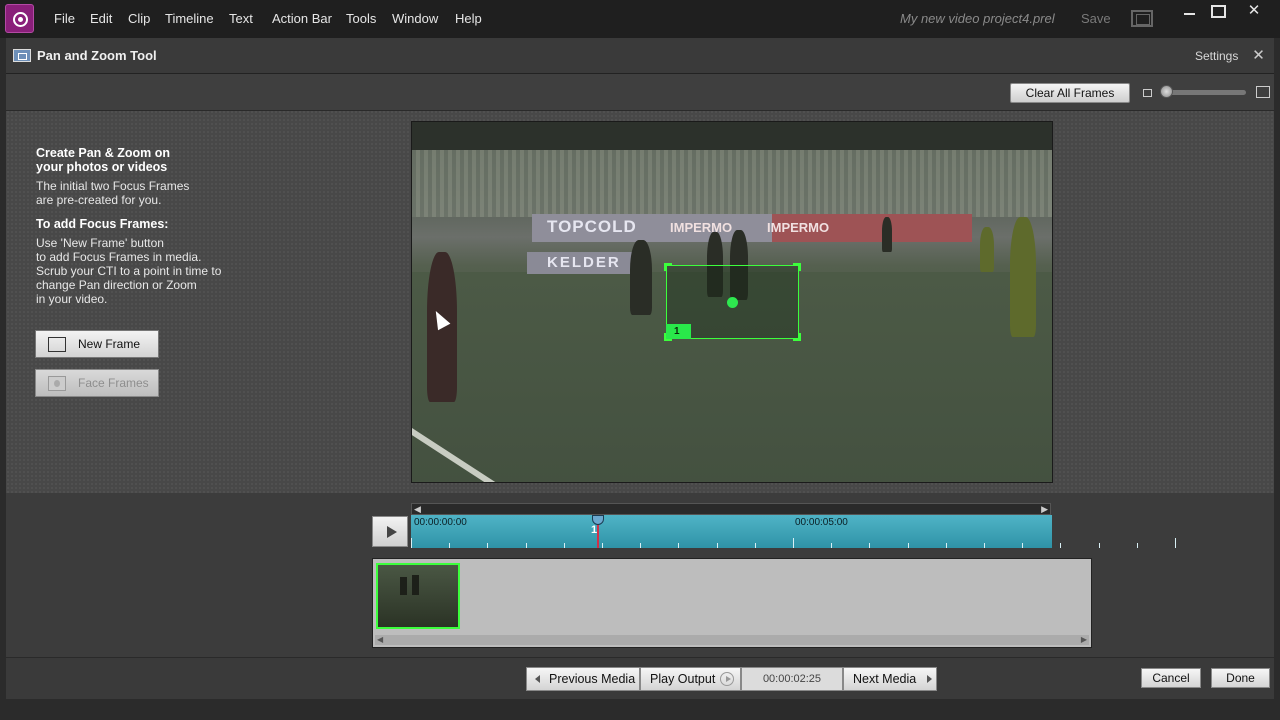  What do you see at coordinates (139, 18) in the screenshot?
I see `menu-clip: Clip` at bounding box center [139, 18].